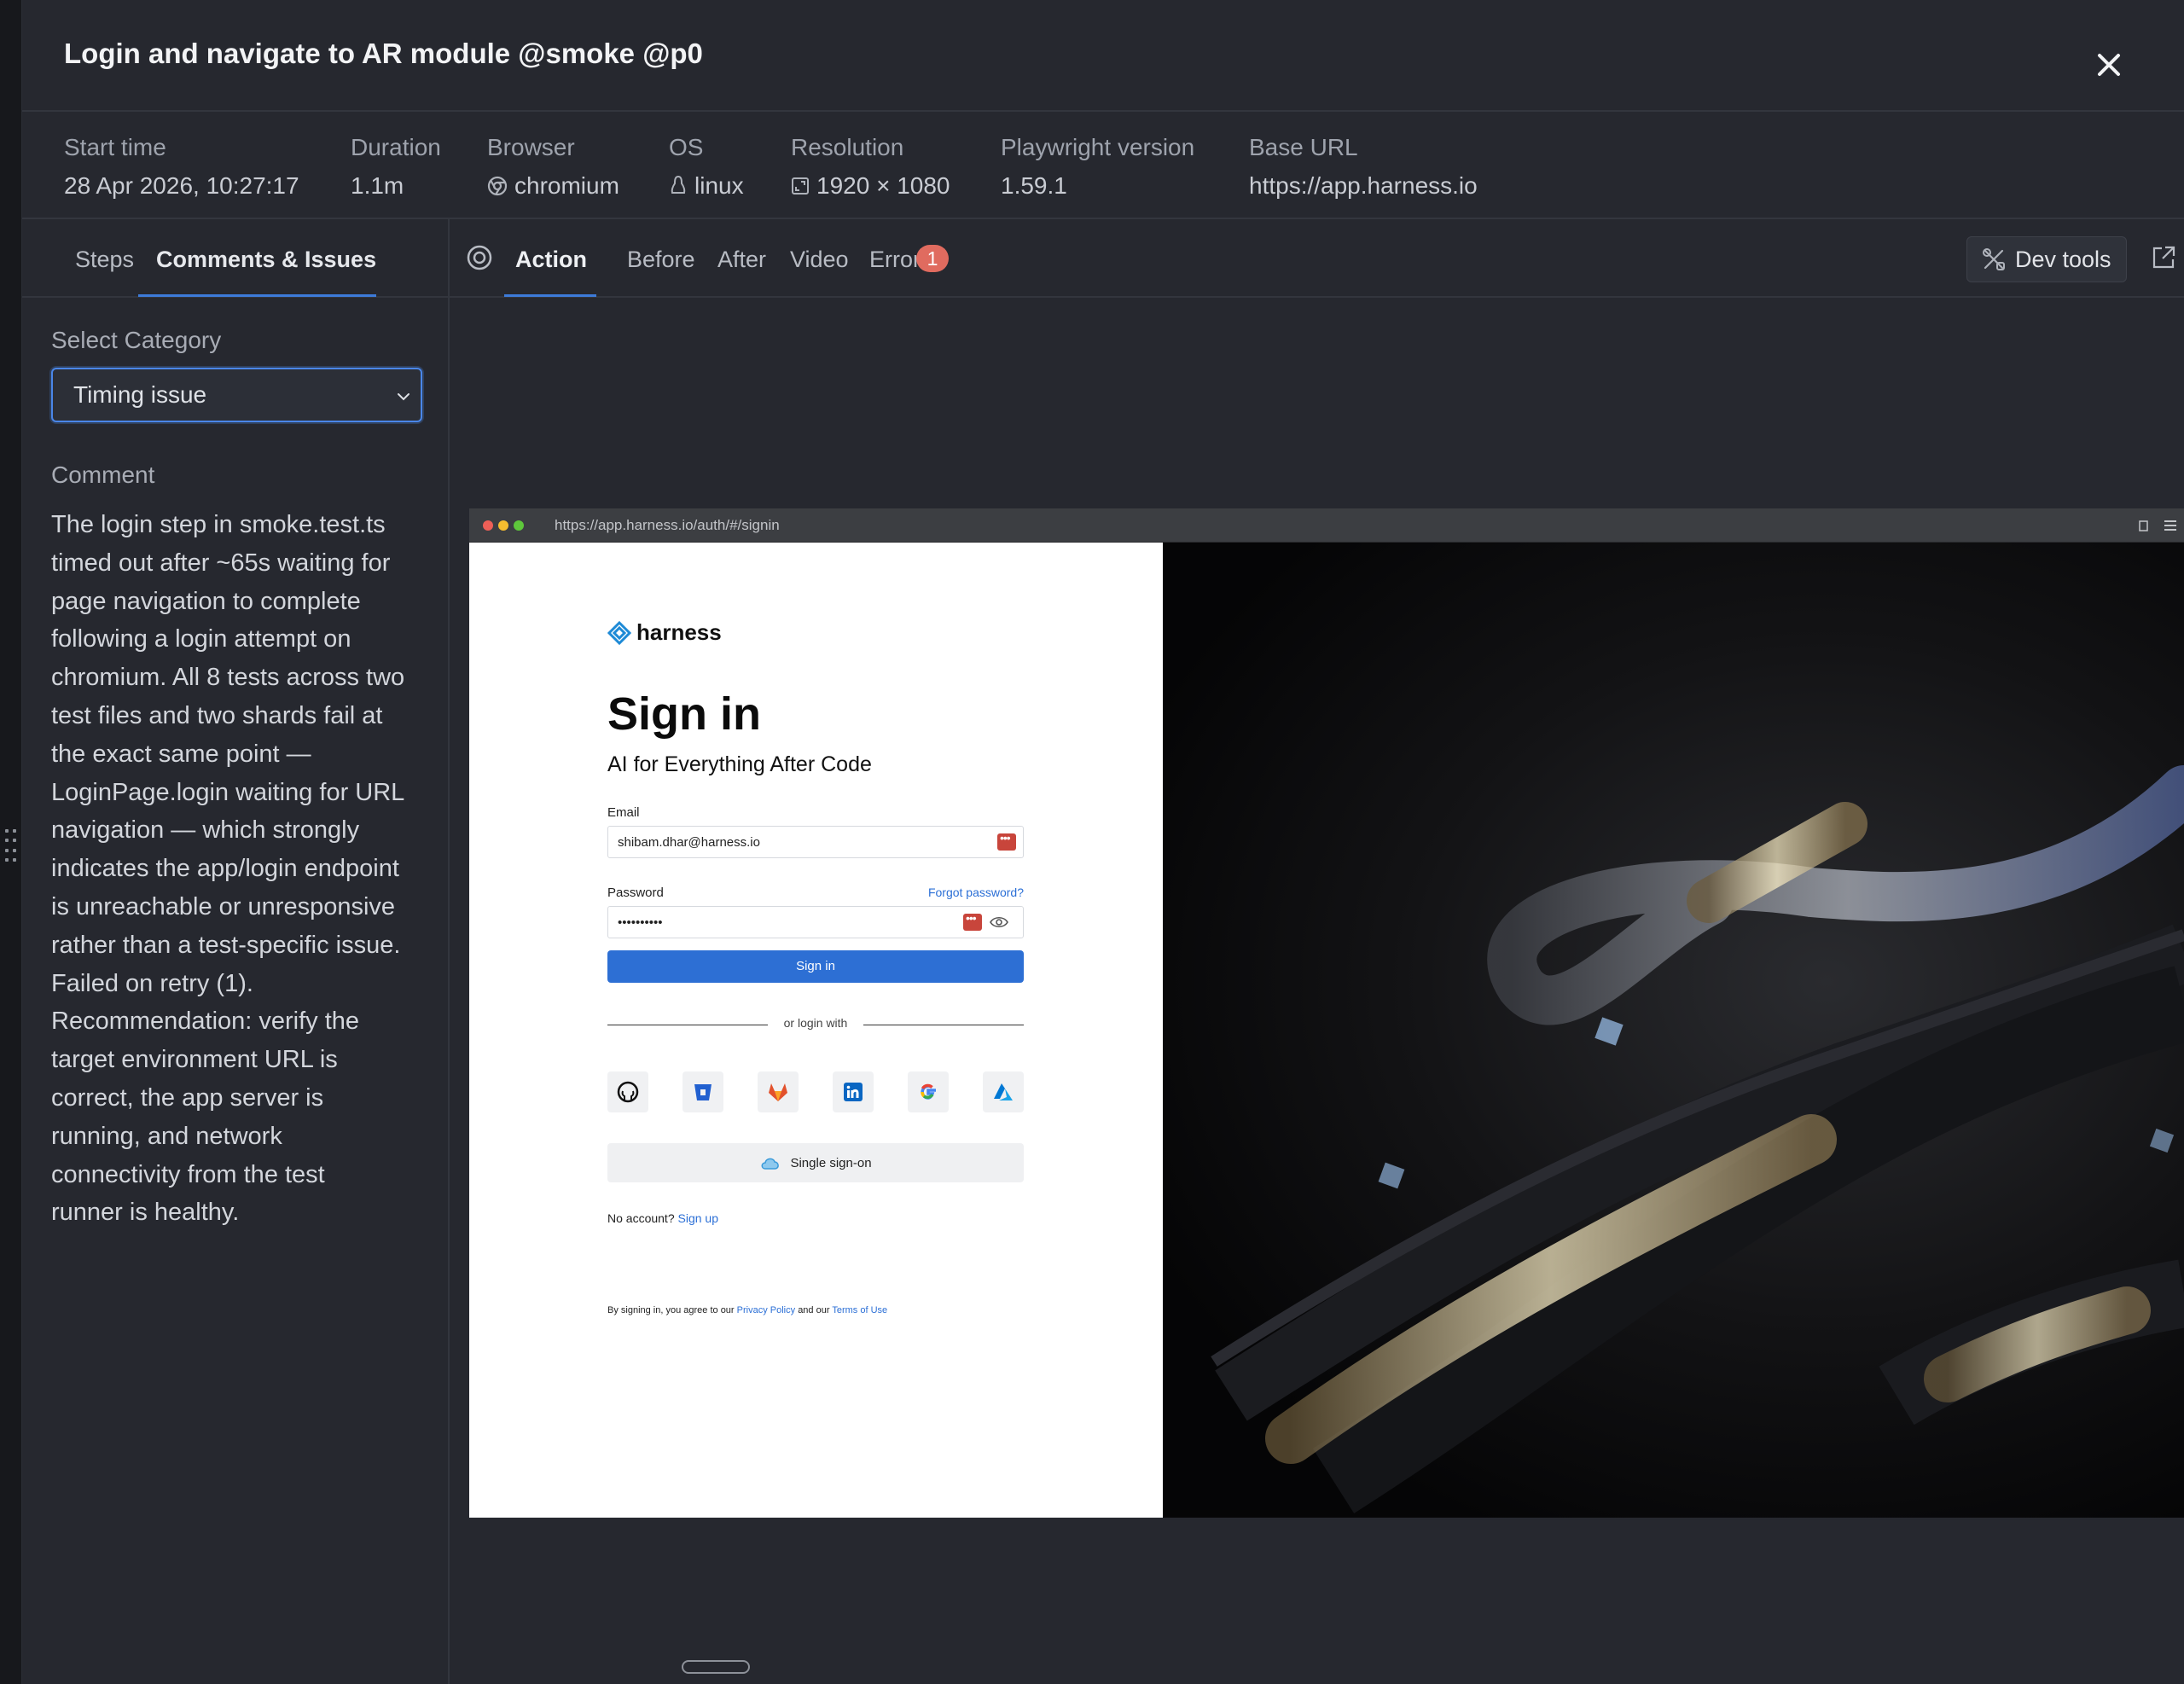 This screenshot has height=1684, width=2184. Describe the element at coordinates (206, 601) in the screenshot. I see `comment-line: page navigation to complete` at that location.